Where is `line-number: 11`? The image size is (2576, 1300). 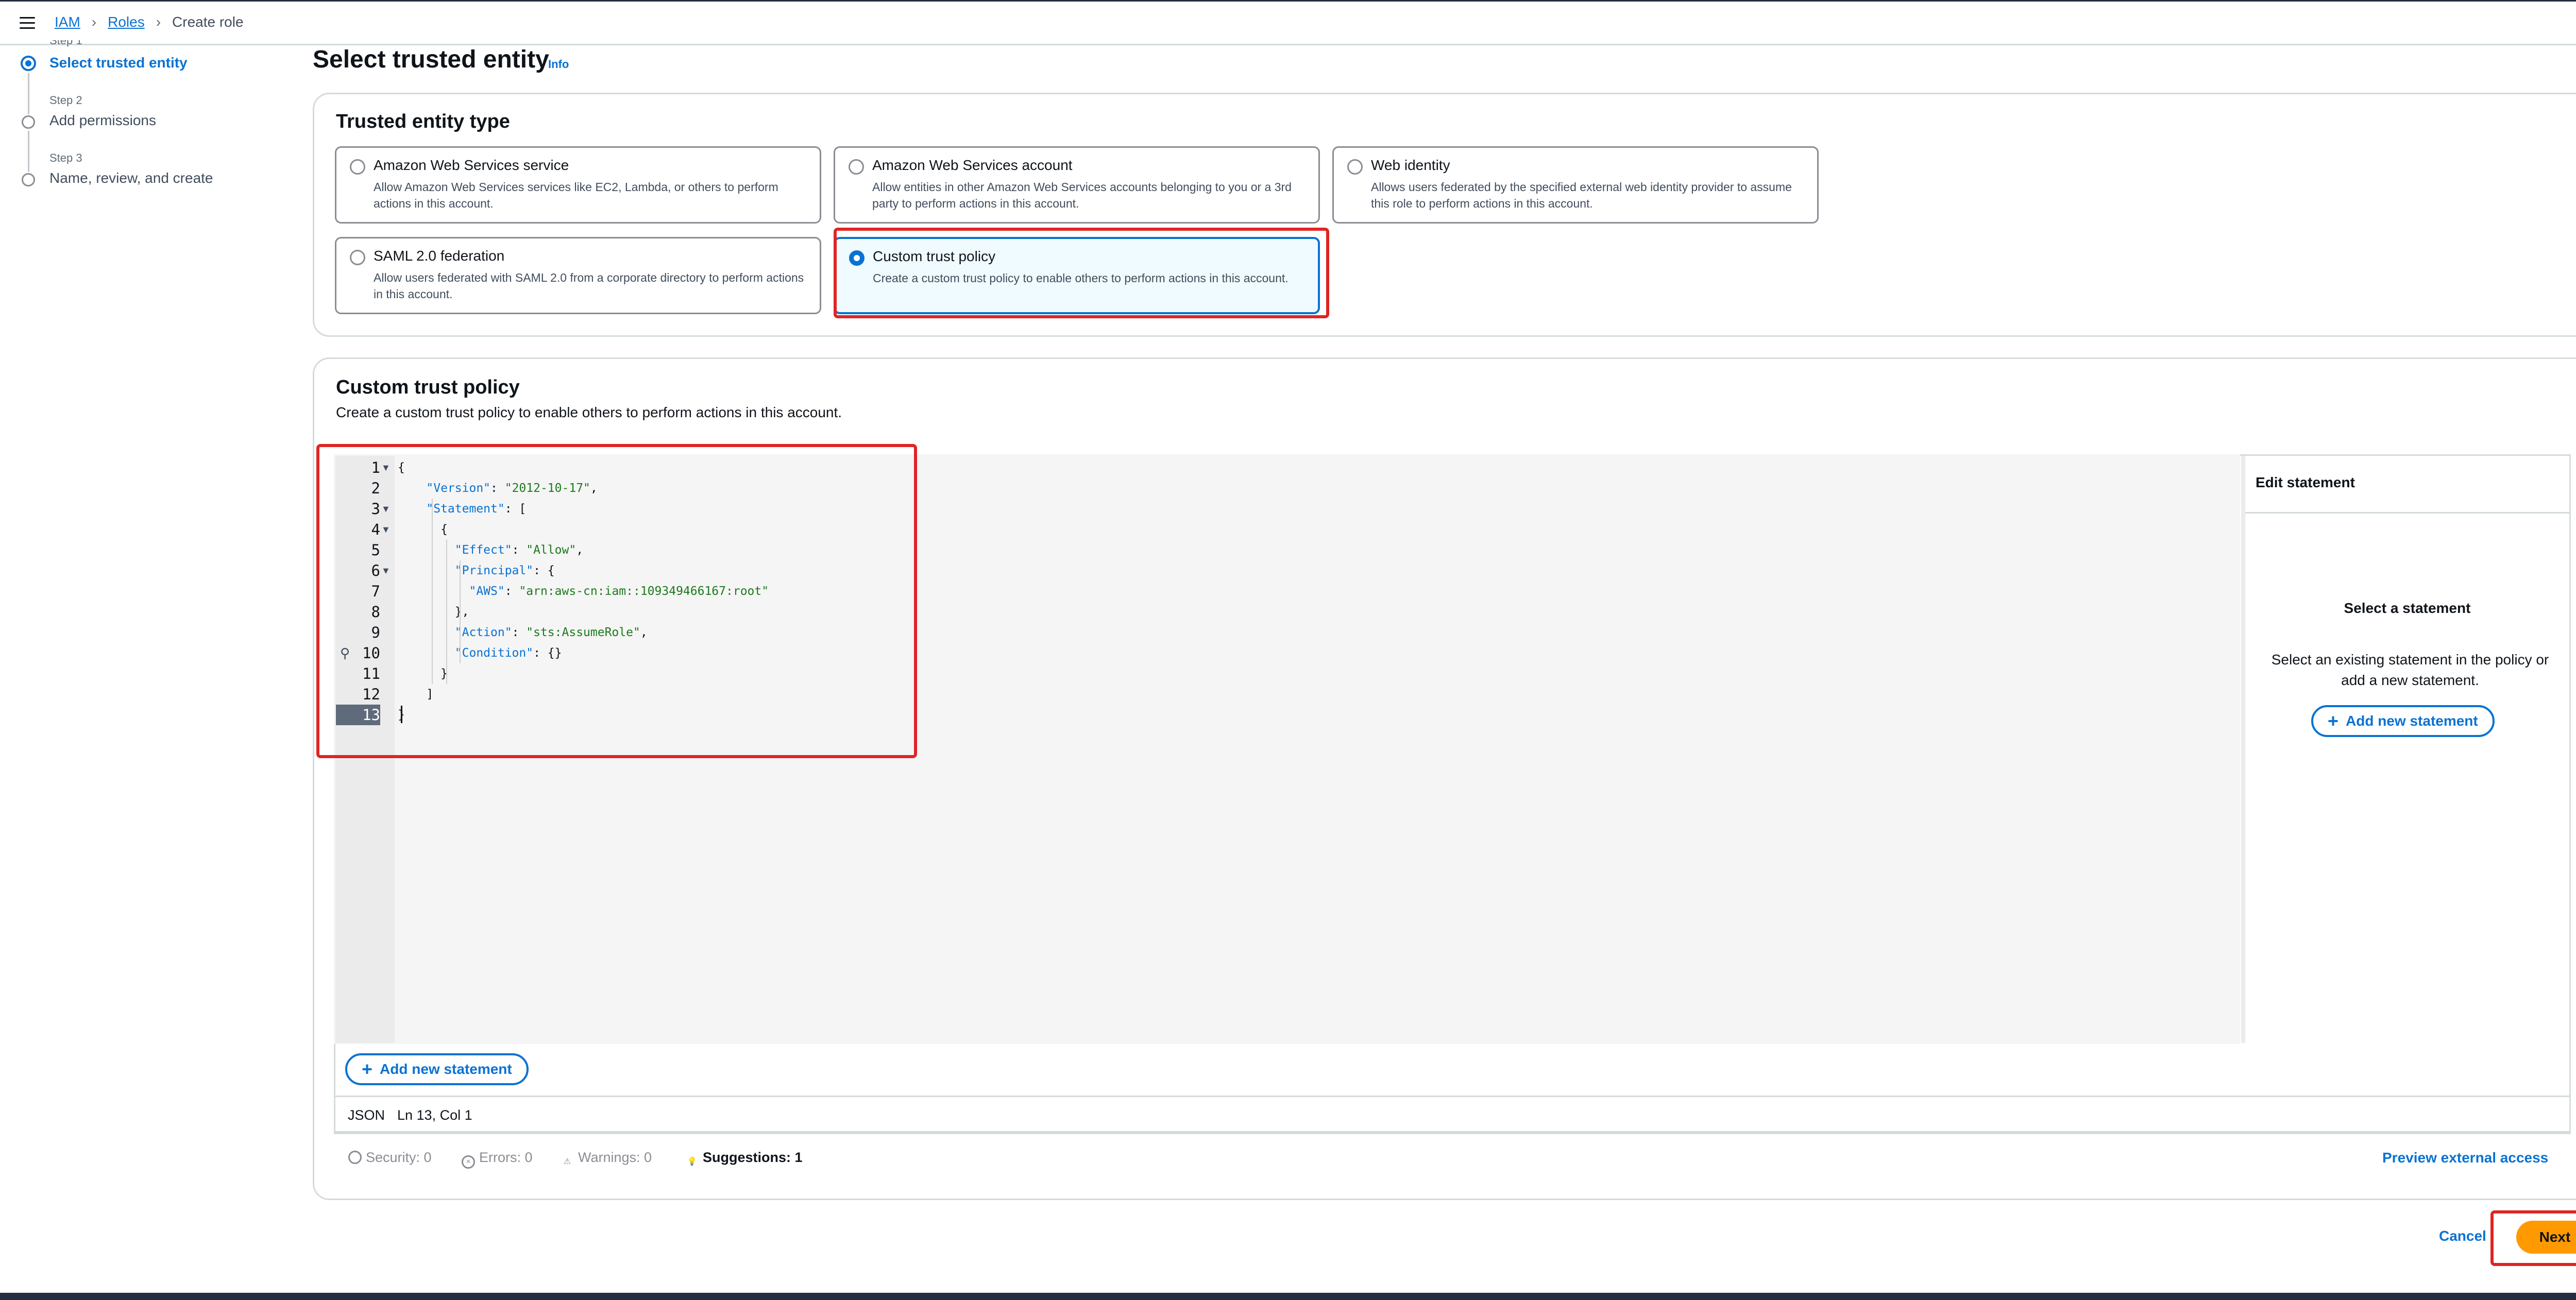 line-number: 11 is located at coordinates (371, 673).